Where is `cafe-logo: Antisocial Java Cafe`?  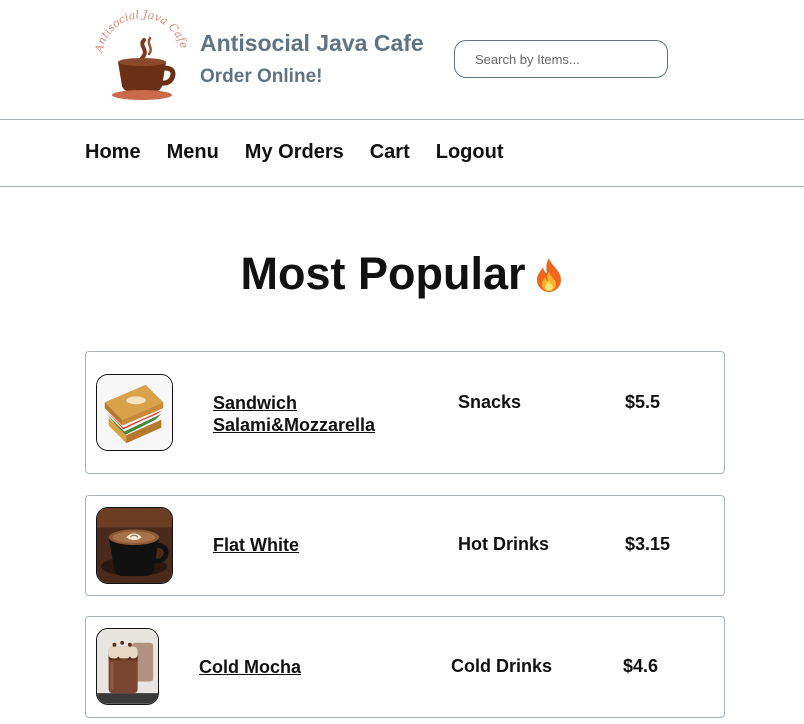
cafe-logo: Antisocial Java Cafe is located at coordinates (142, 56).